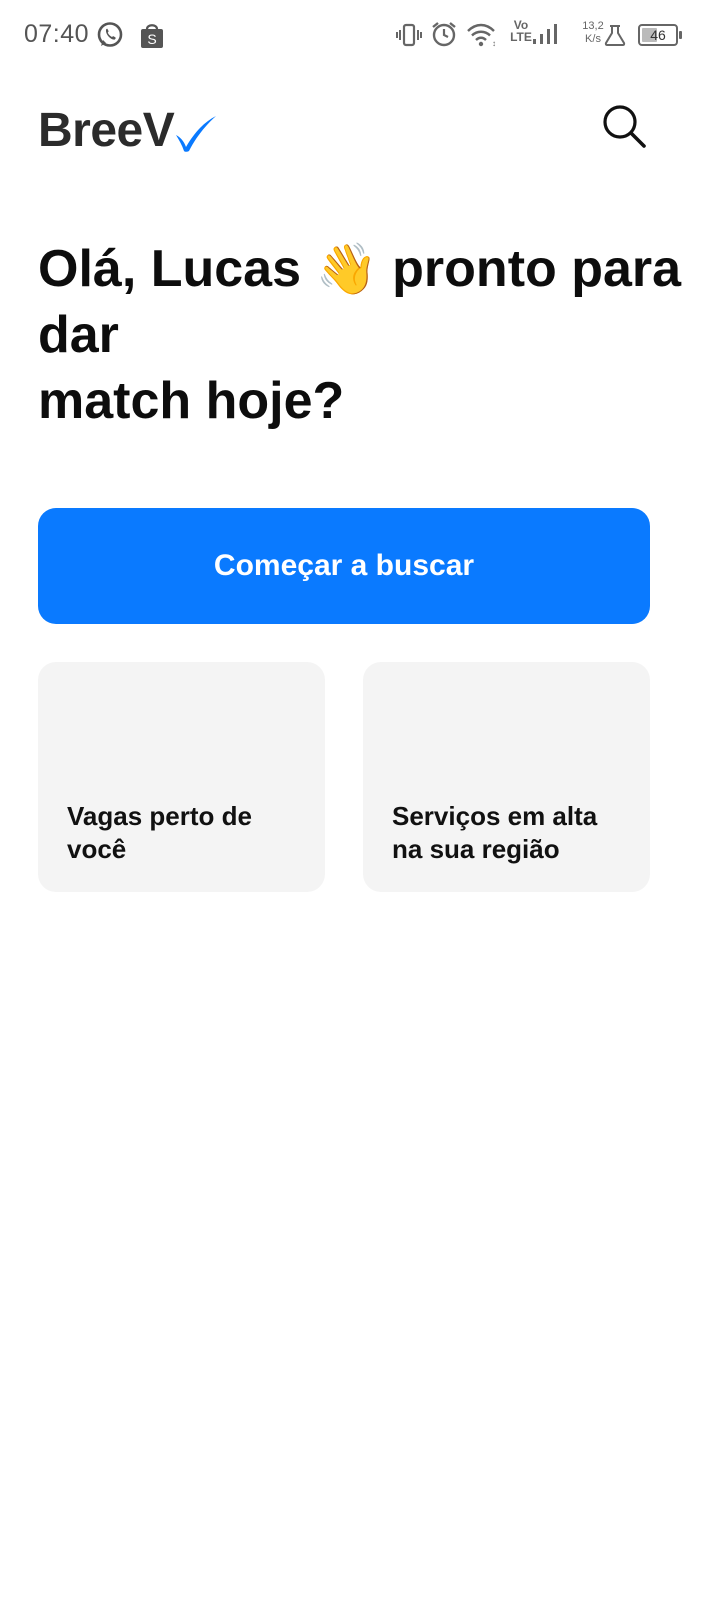 The height and width of the screenshot is (1600, 702). What do you see at coordinates (57, 34) in the screenshot?
I see `status-time: 07:40` at bounding box center [57, 34].